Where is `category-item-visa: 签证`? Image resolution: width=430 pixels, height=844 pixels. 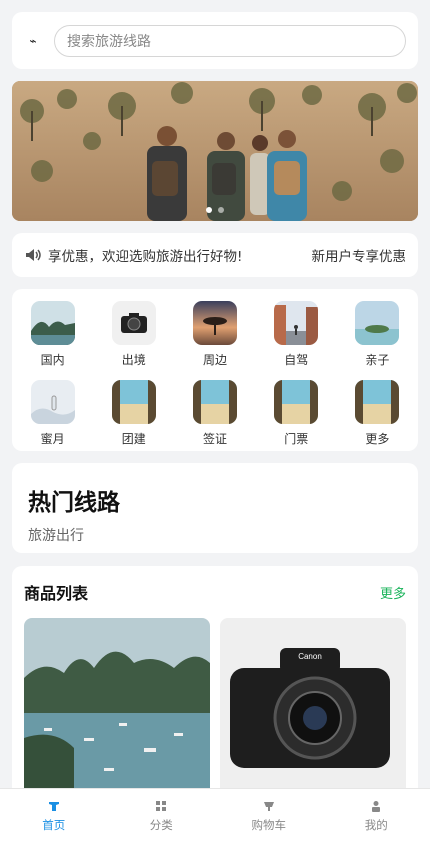 category-item-visa: 签证 is located at coordinates (214, 415).